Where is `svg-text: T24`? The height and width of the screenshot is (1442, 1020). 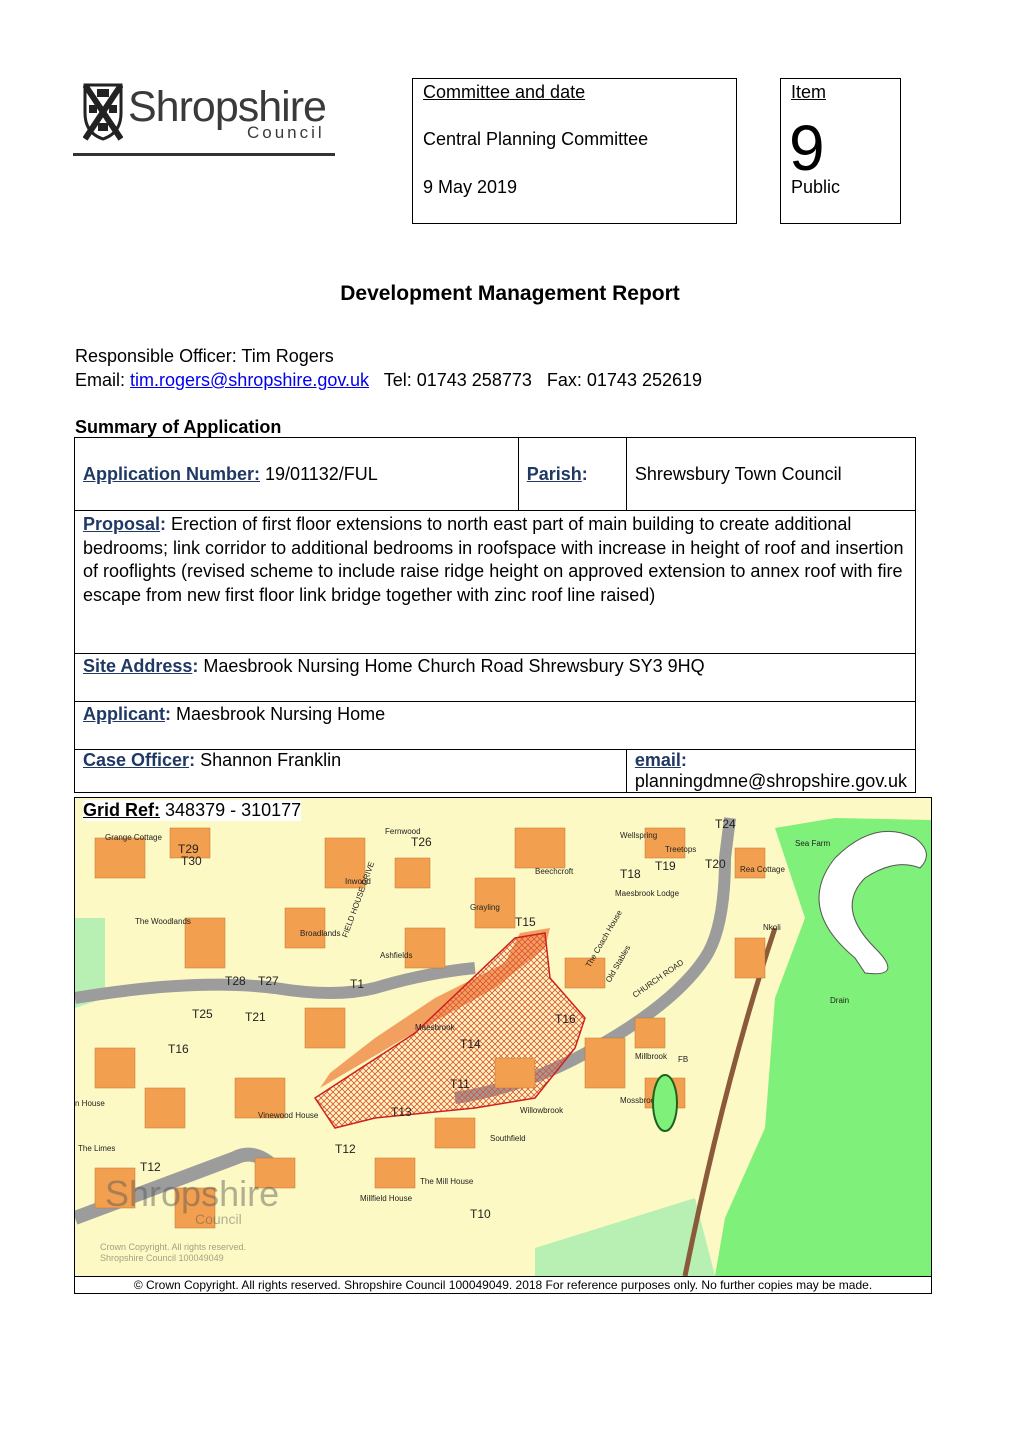
svg-text: T24 is located at coordinates (725, 824).